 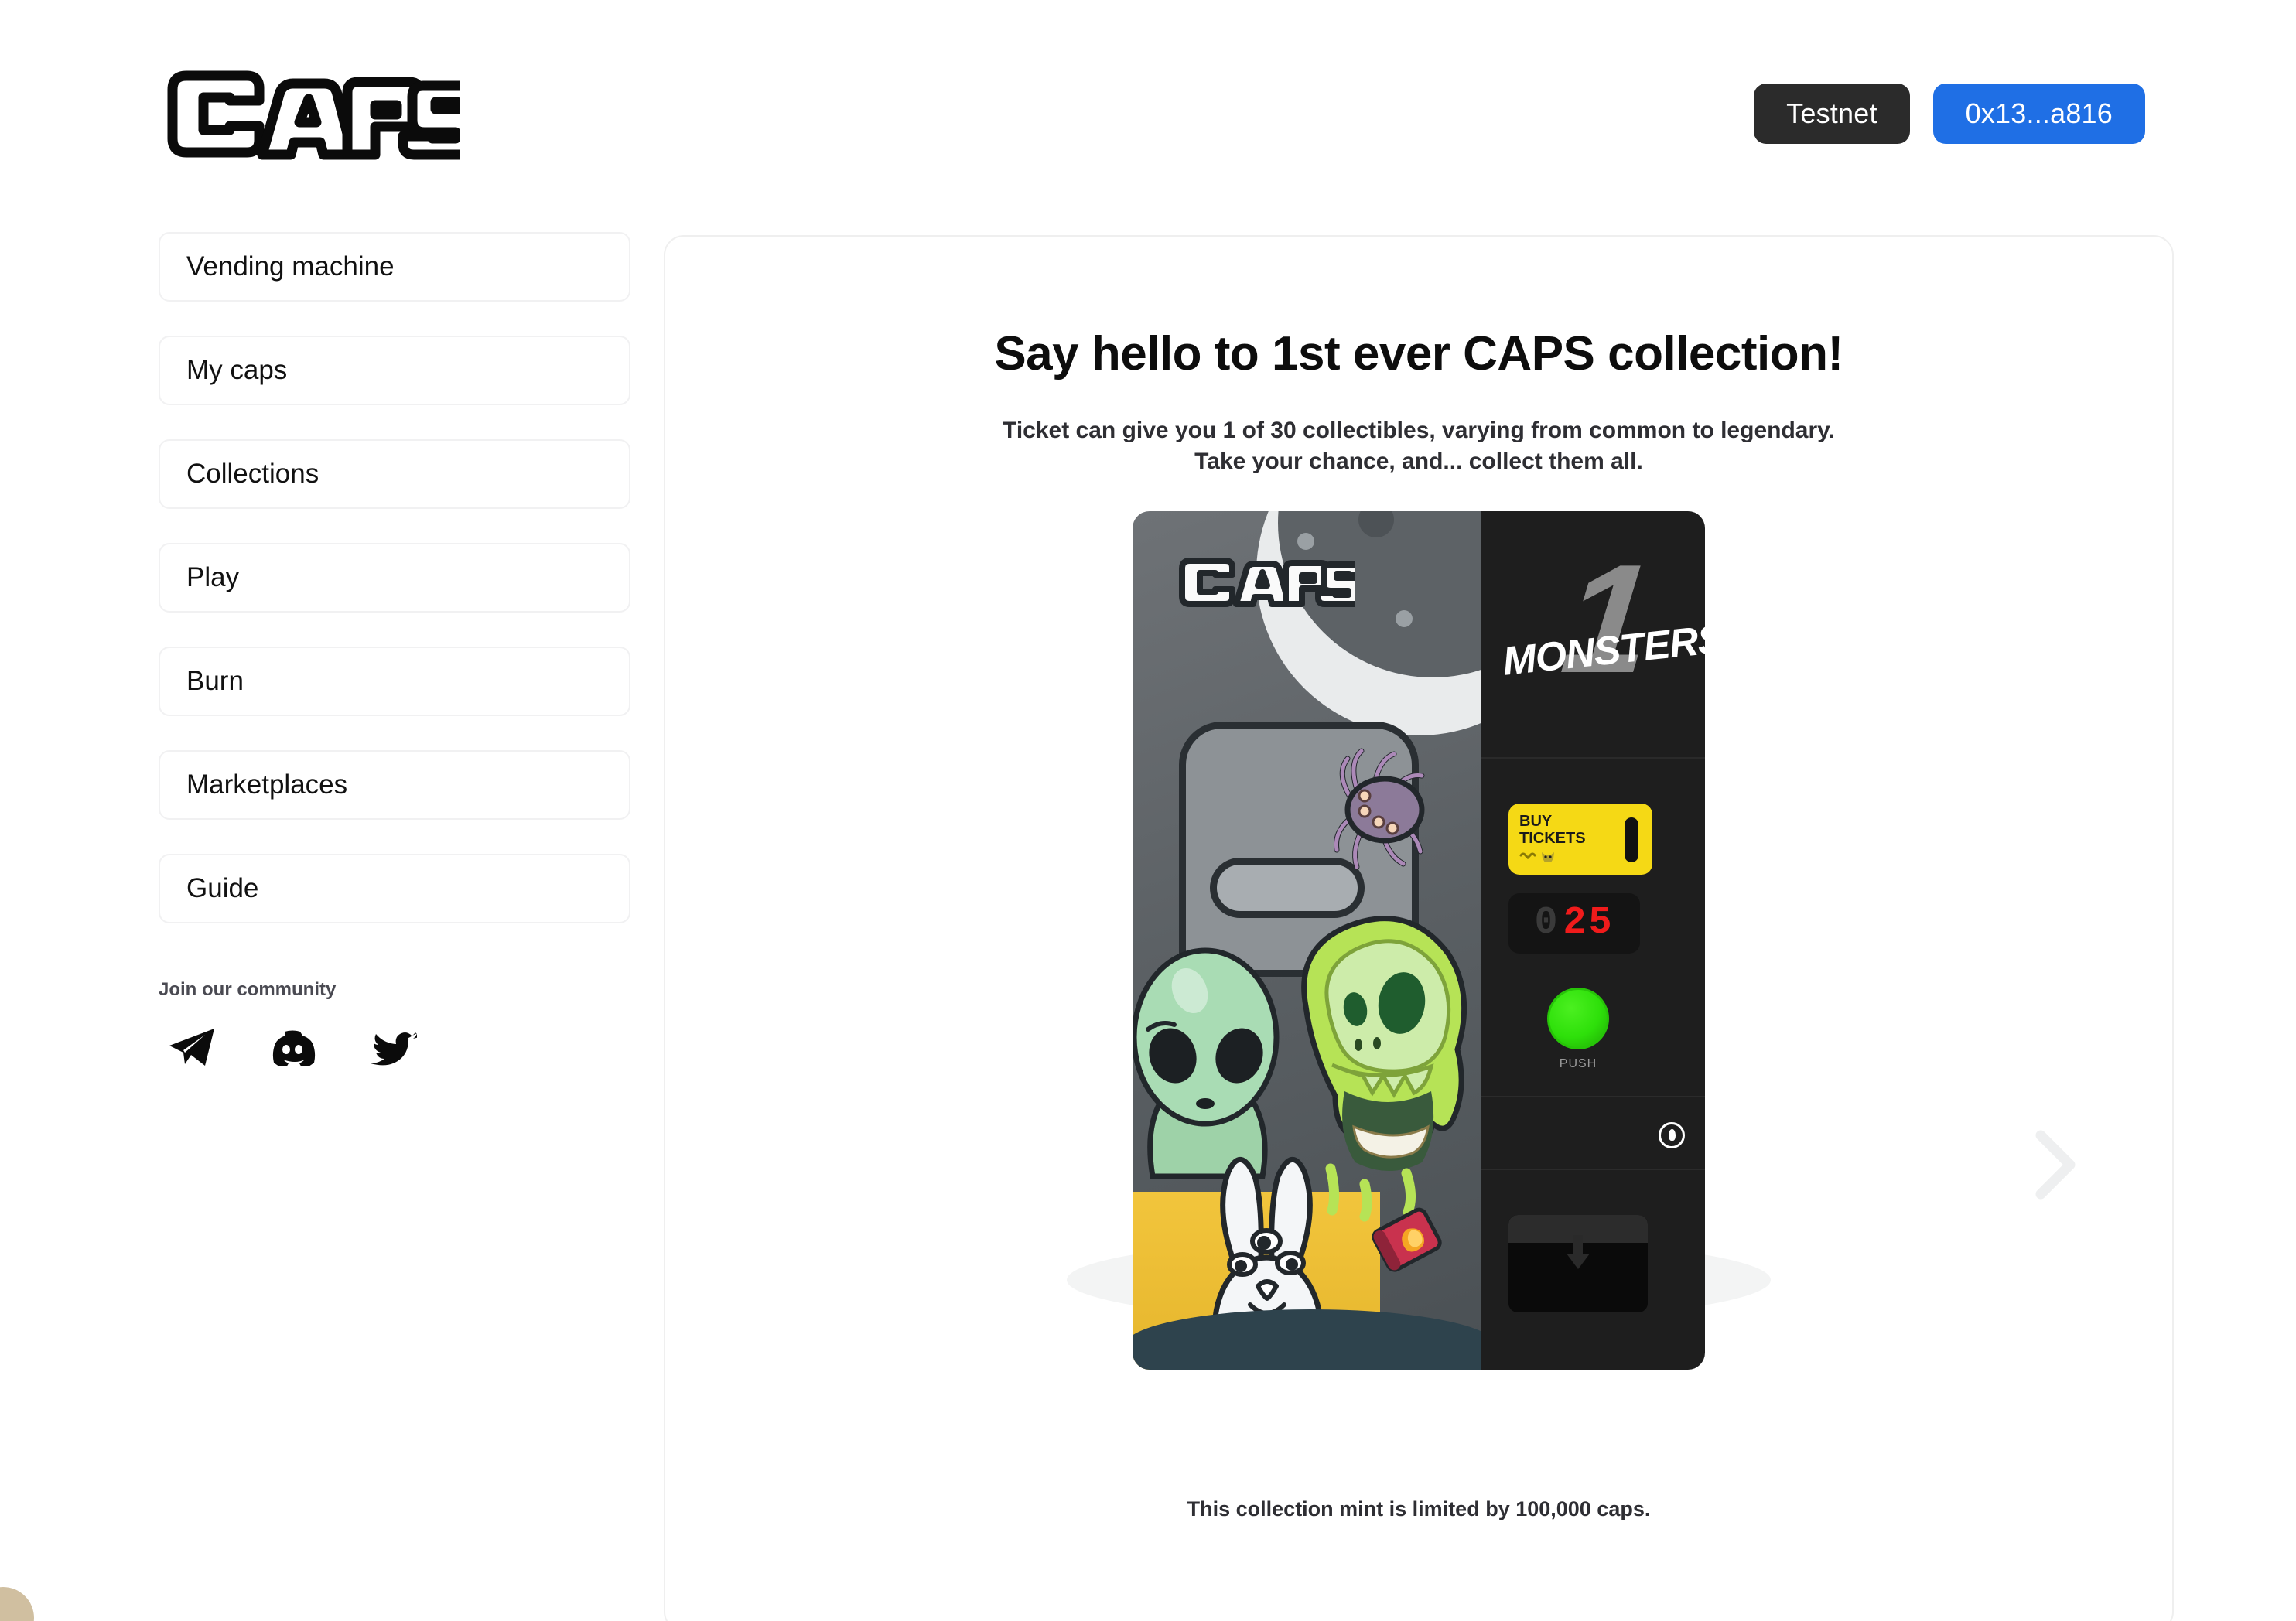 What do you see at coordinates (1373, 808) in the screenshot?
I see `art-spider` at bounding box center [1373, 808].